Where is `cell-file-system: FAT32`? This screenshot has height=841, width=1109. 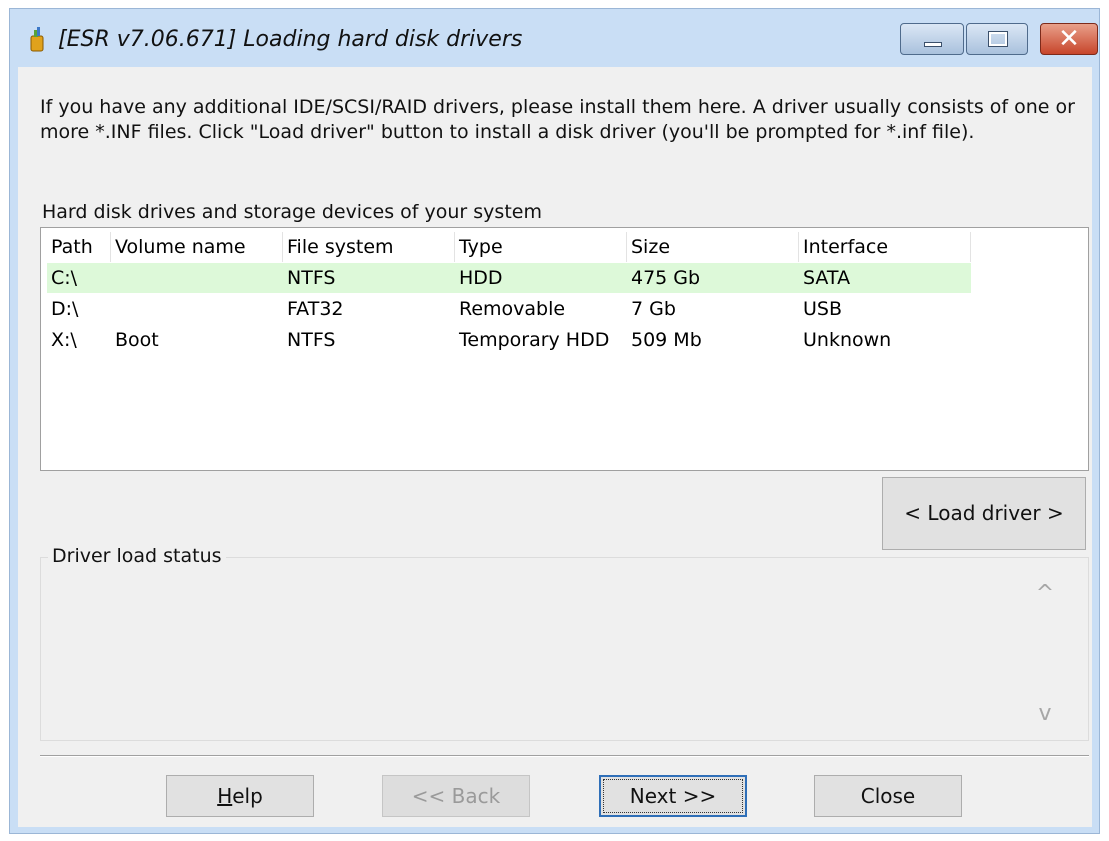 cell-file-system: FAT32 is located at coordinates (315, 309).